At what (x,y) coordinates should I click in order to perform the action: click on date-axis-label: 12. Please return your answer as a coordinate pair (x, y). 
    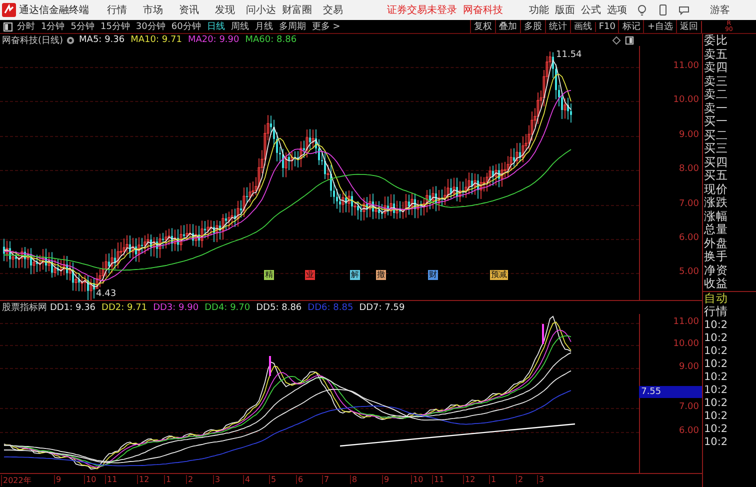
    Looking at the image, I should click on (143, 479).